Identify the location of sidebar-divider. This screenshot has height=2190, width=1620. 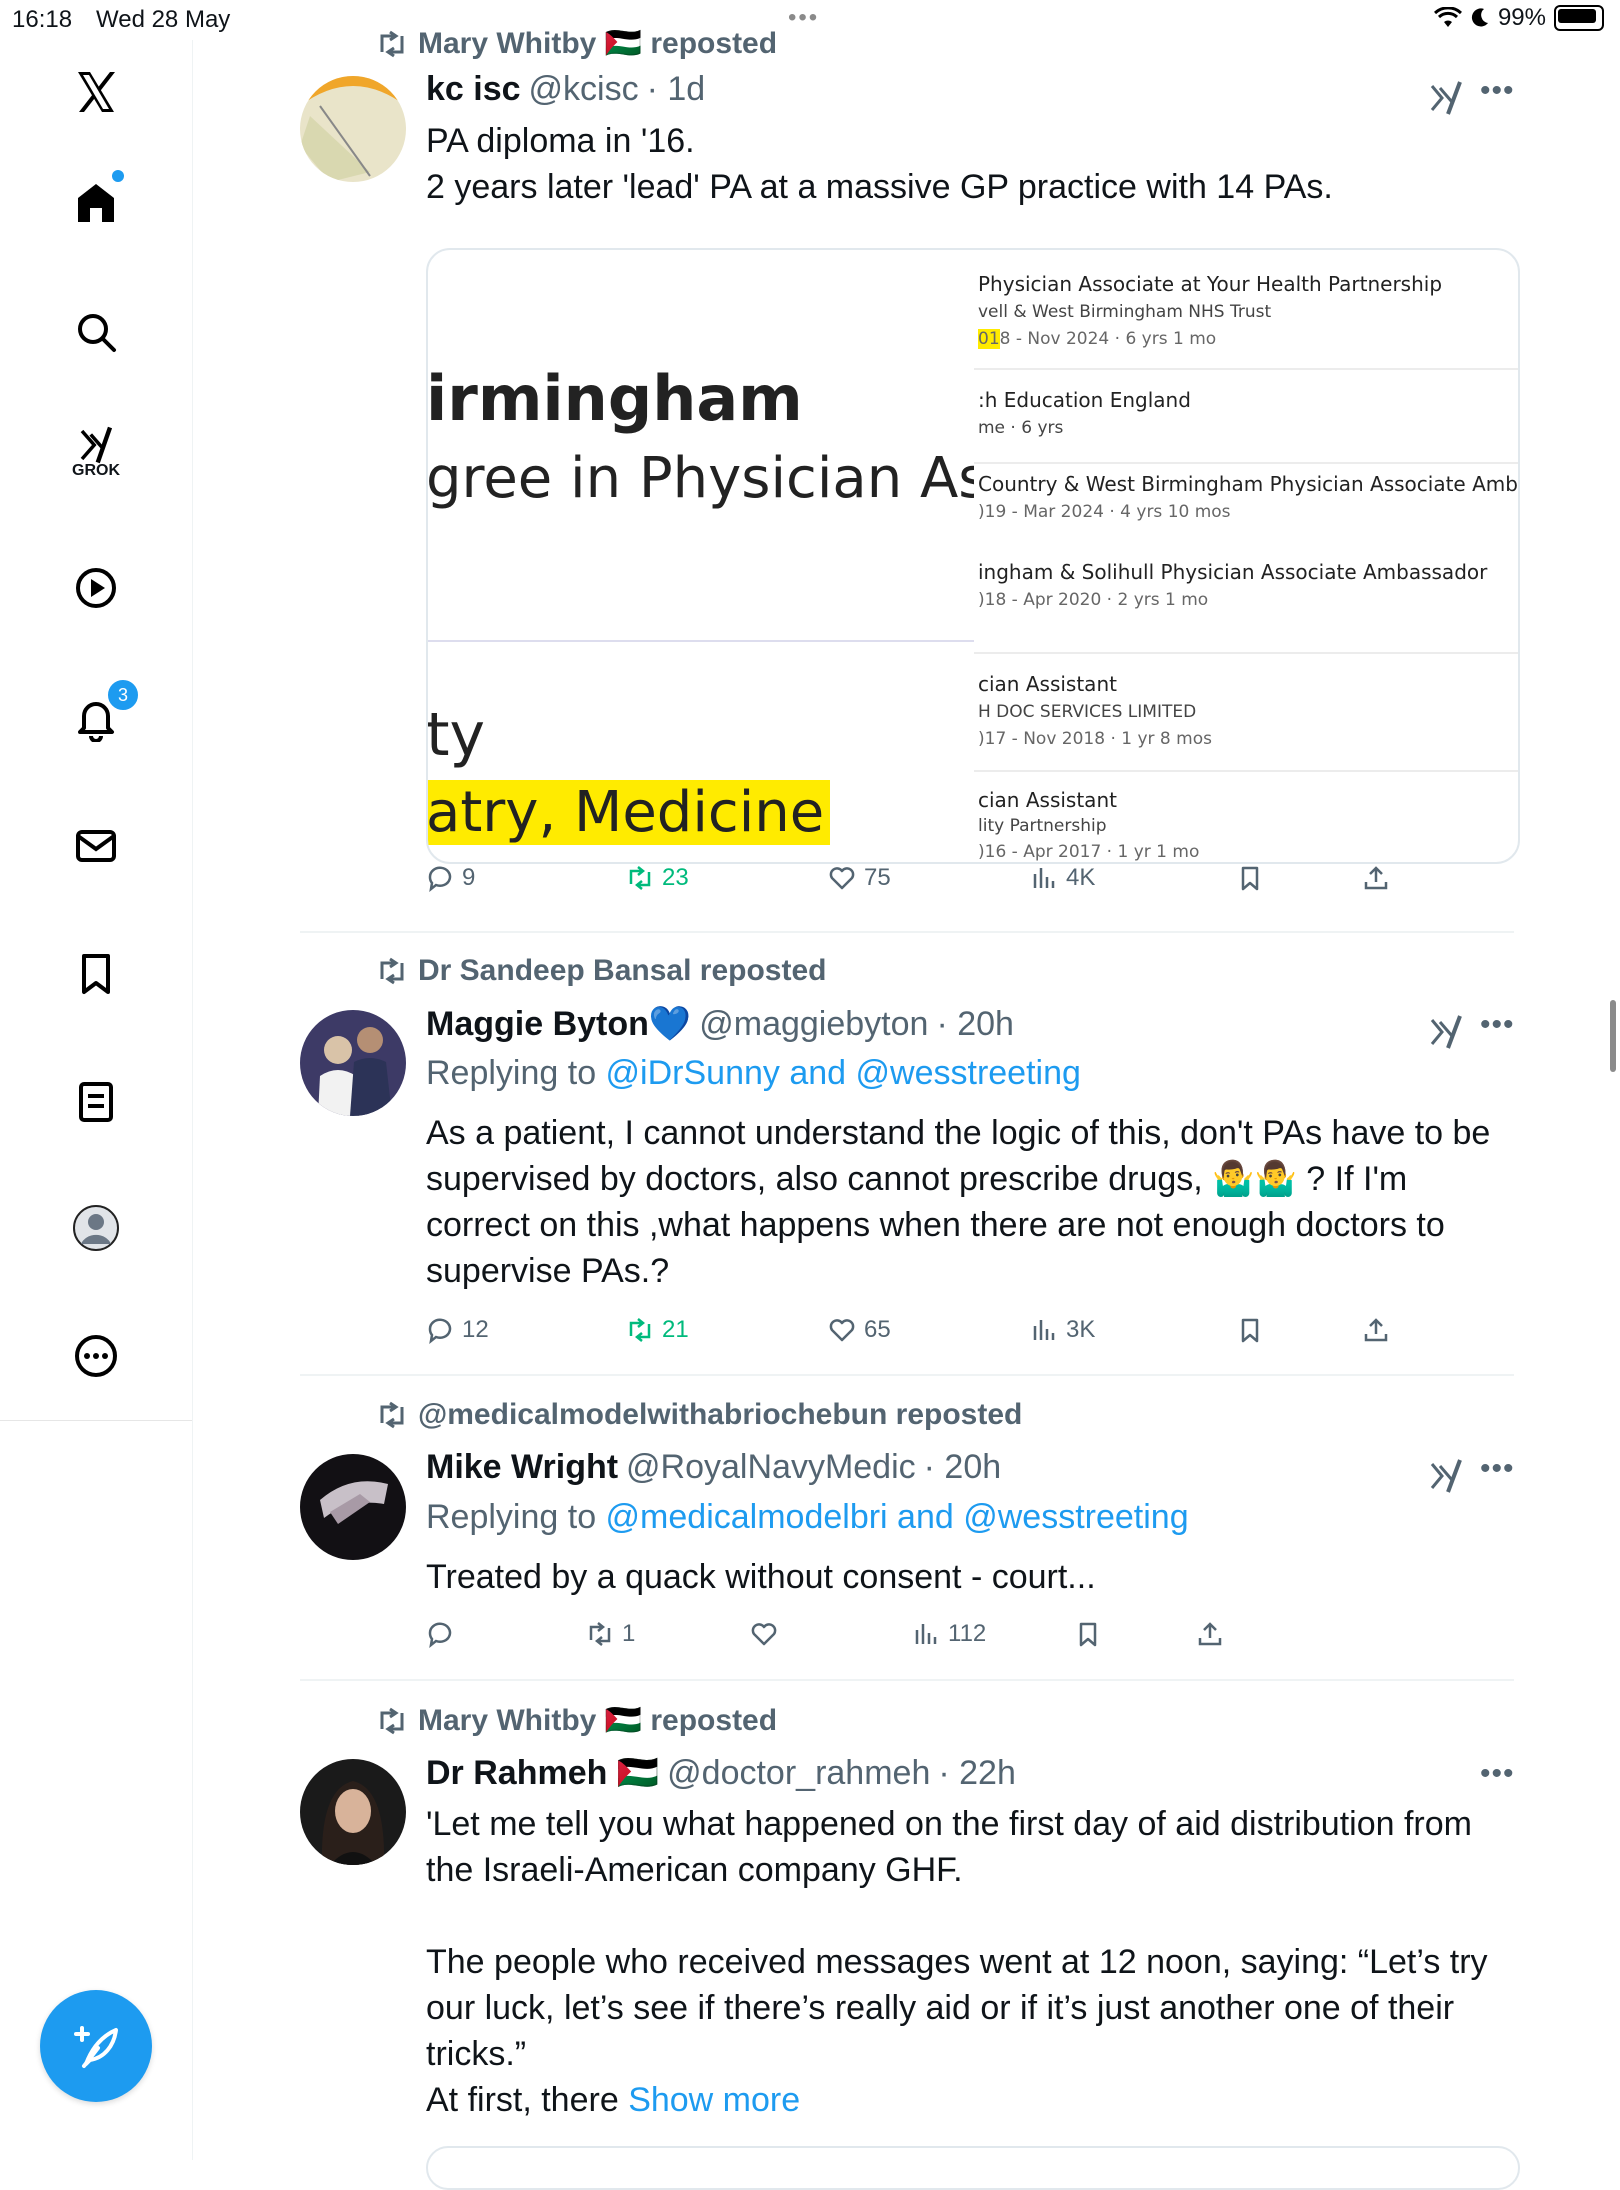
(96, 1420).